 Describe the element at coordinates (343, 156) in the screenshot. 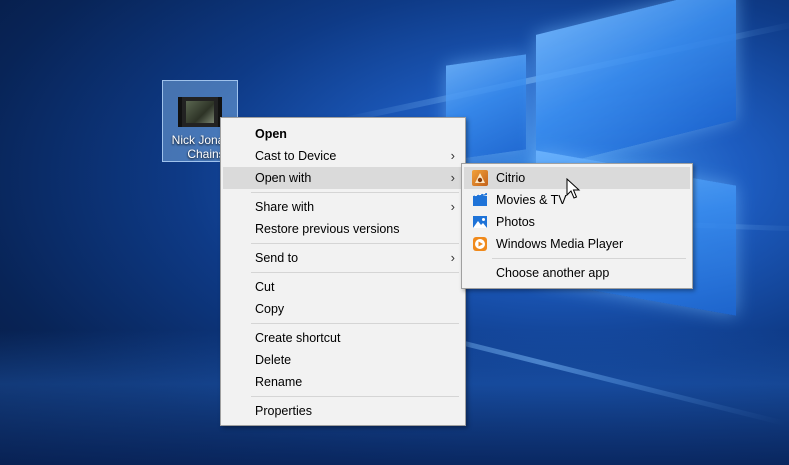

I see `menu-item-cast-to-device: Cast to Device ›` at that location.